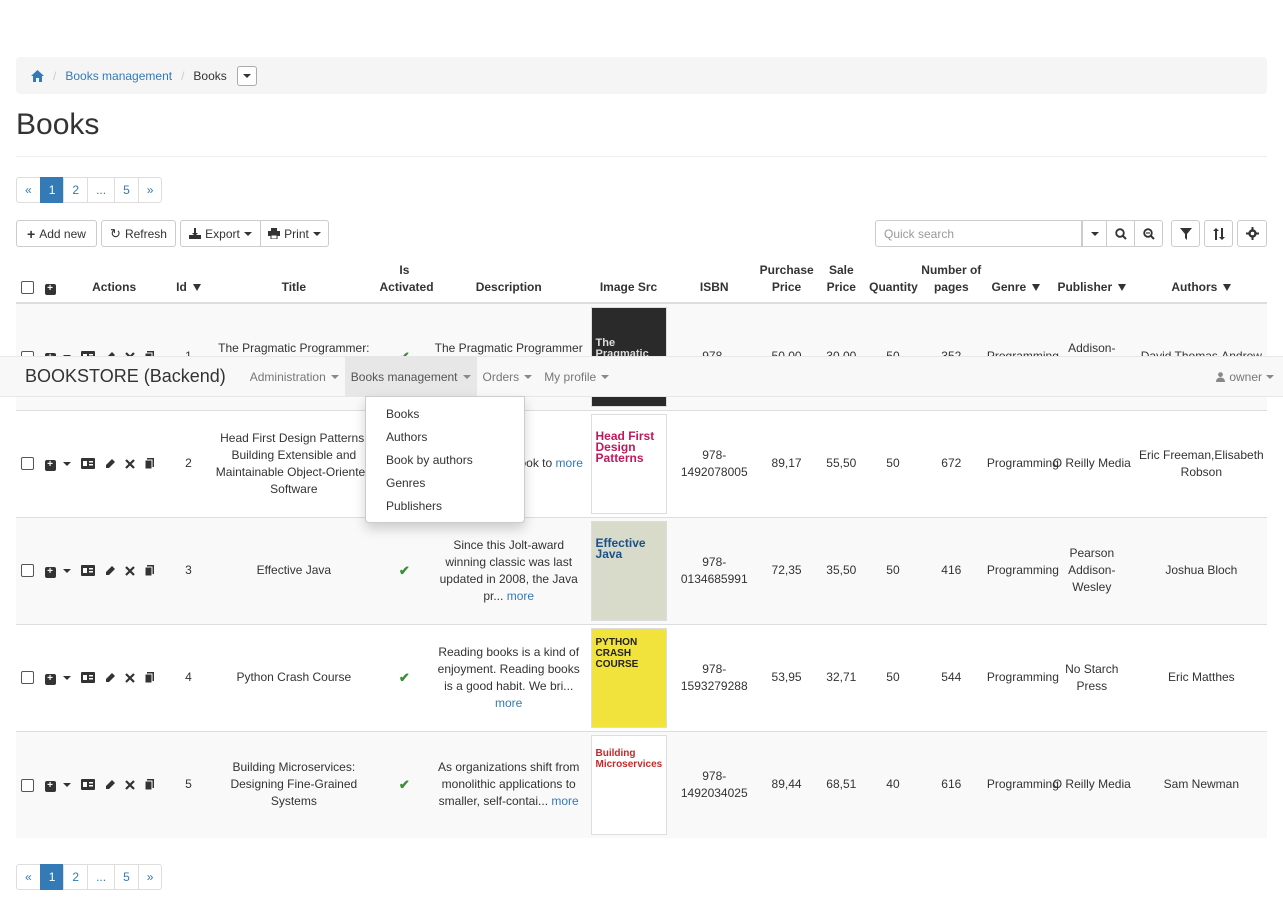 The height and width of the screenshot is (901, 1283). Describe the element at coordinates (786, 281) in the screenshot. I see `col-purchase-price: Purchase Price` at that location.